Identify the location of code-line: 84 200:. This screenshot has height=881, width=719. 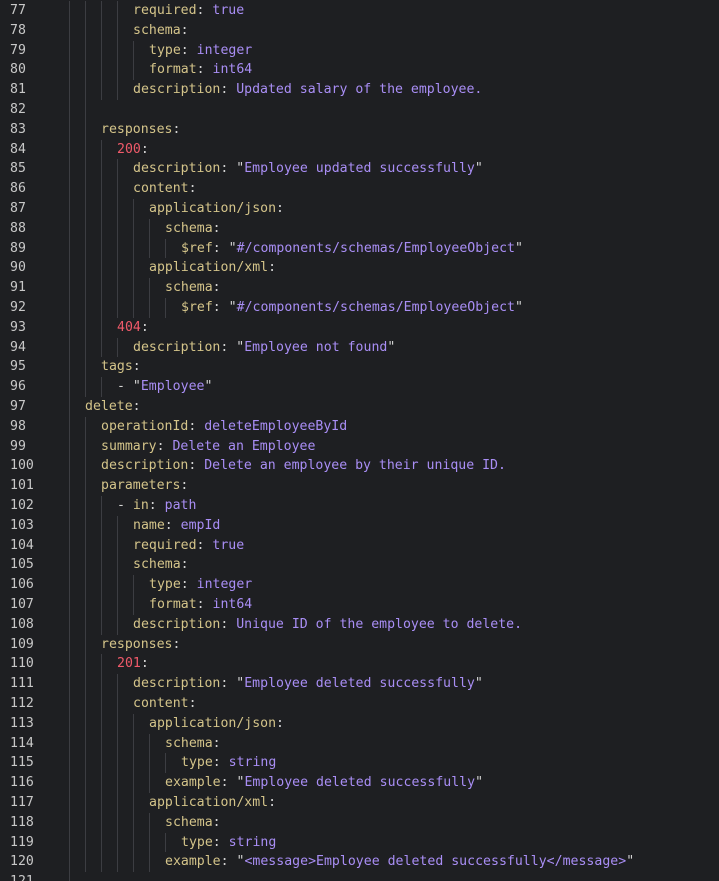
(359, 149).